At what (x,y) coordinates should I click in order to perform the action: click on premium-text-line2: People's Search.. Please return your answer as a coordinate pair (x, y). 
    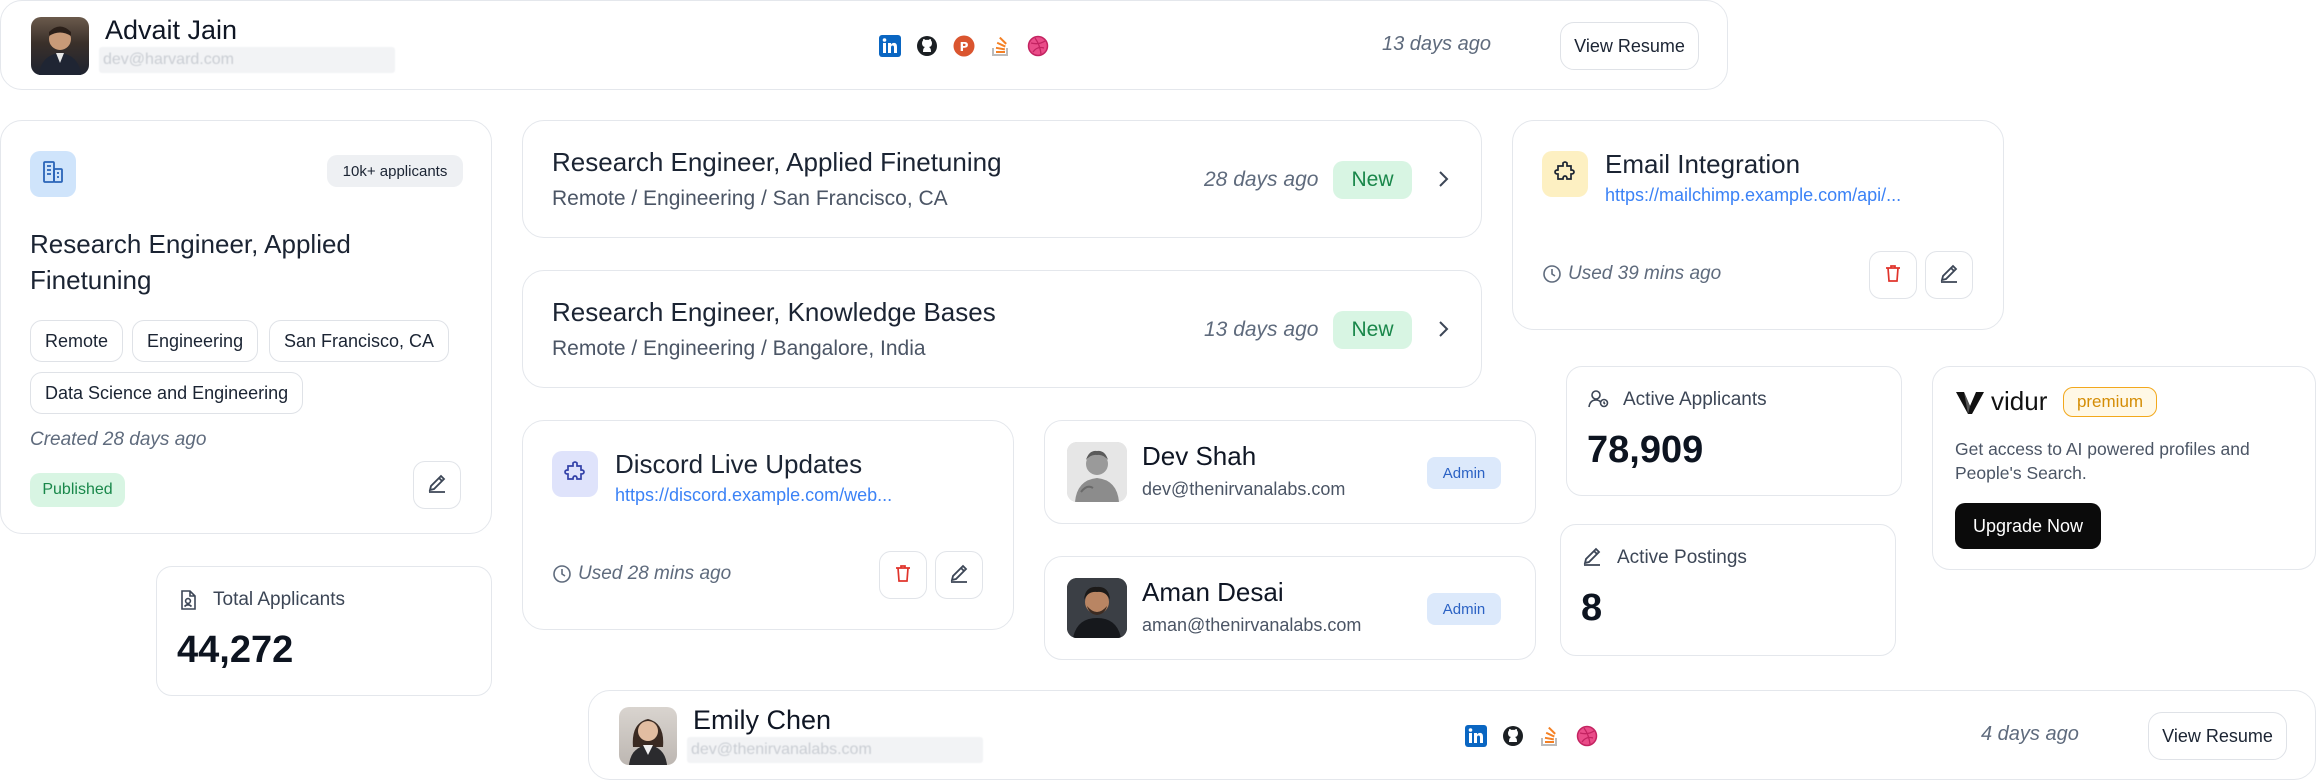
    Looking at the image, I should click on (2021, 473).